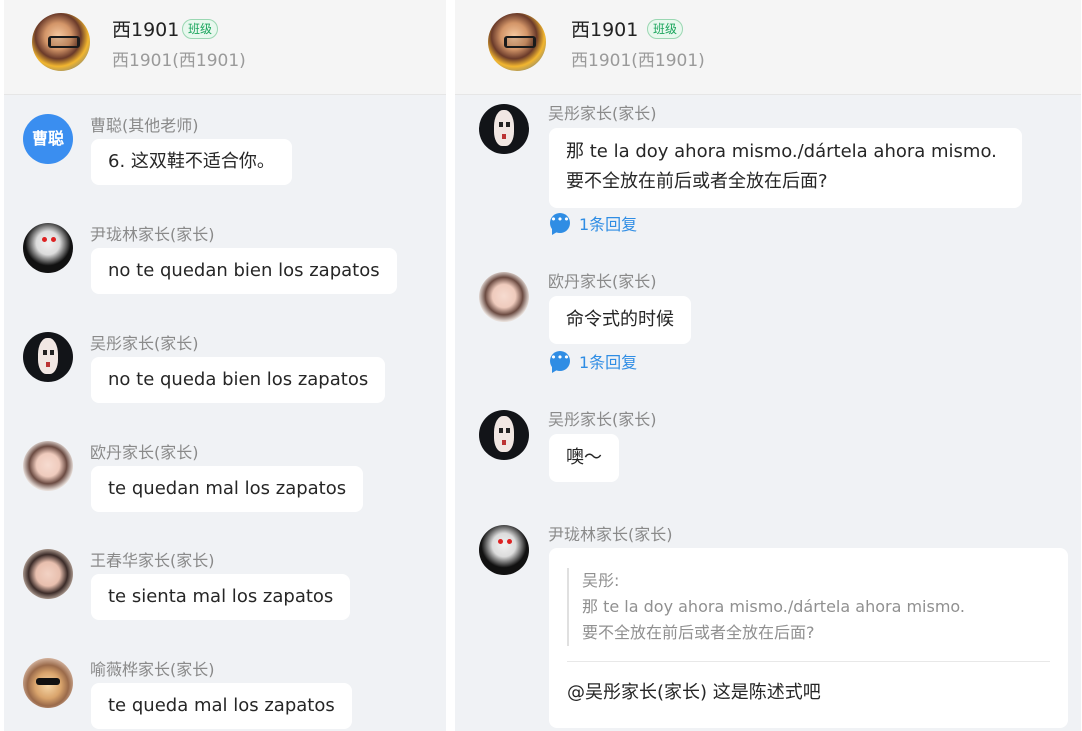 This screenshot has height=731, width=1082. I want to click on message-bubble: no te queda bien los zapatos, so click(238, 380).